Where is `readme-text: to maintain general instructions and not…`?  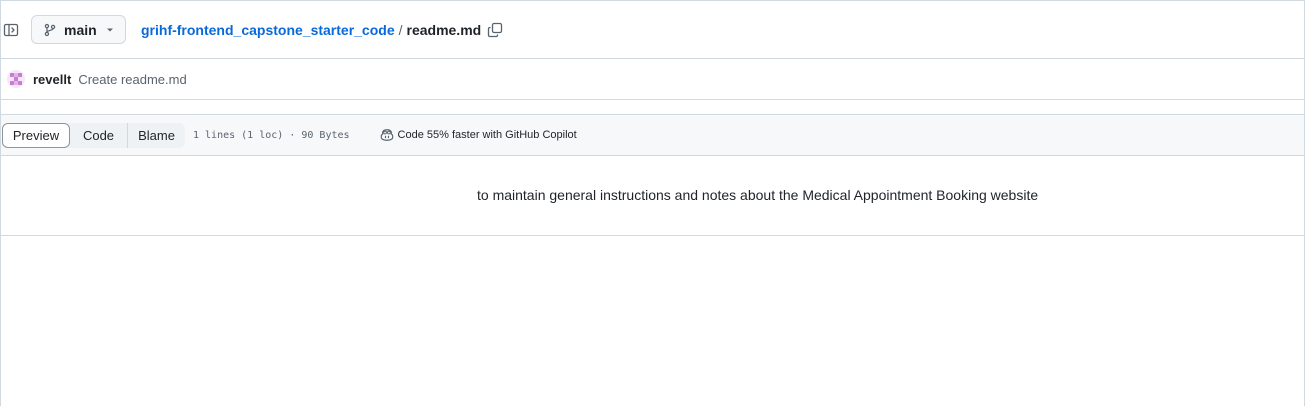 readme-text: to maintain general instructions and not… is located at coordinates (758, 195).